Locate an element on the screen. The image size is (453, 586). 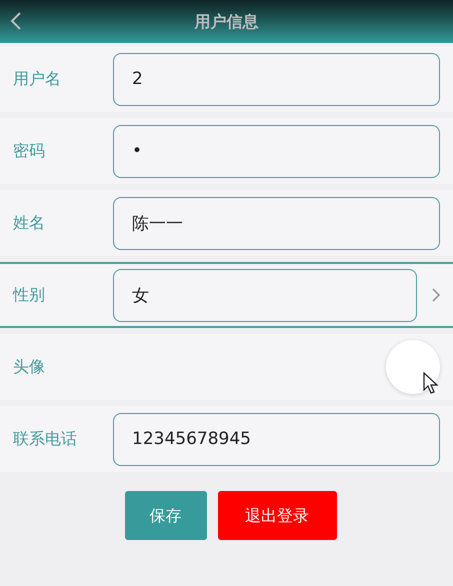
field-label: 联系电话 is located at coordinates (45, 439).